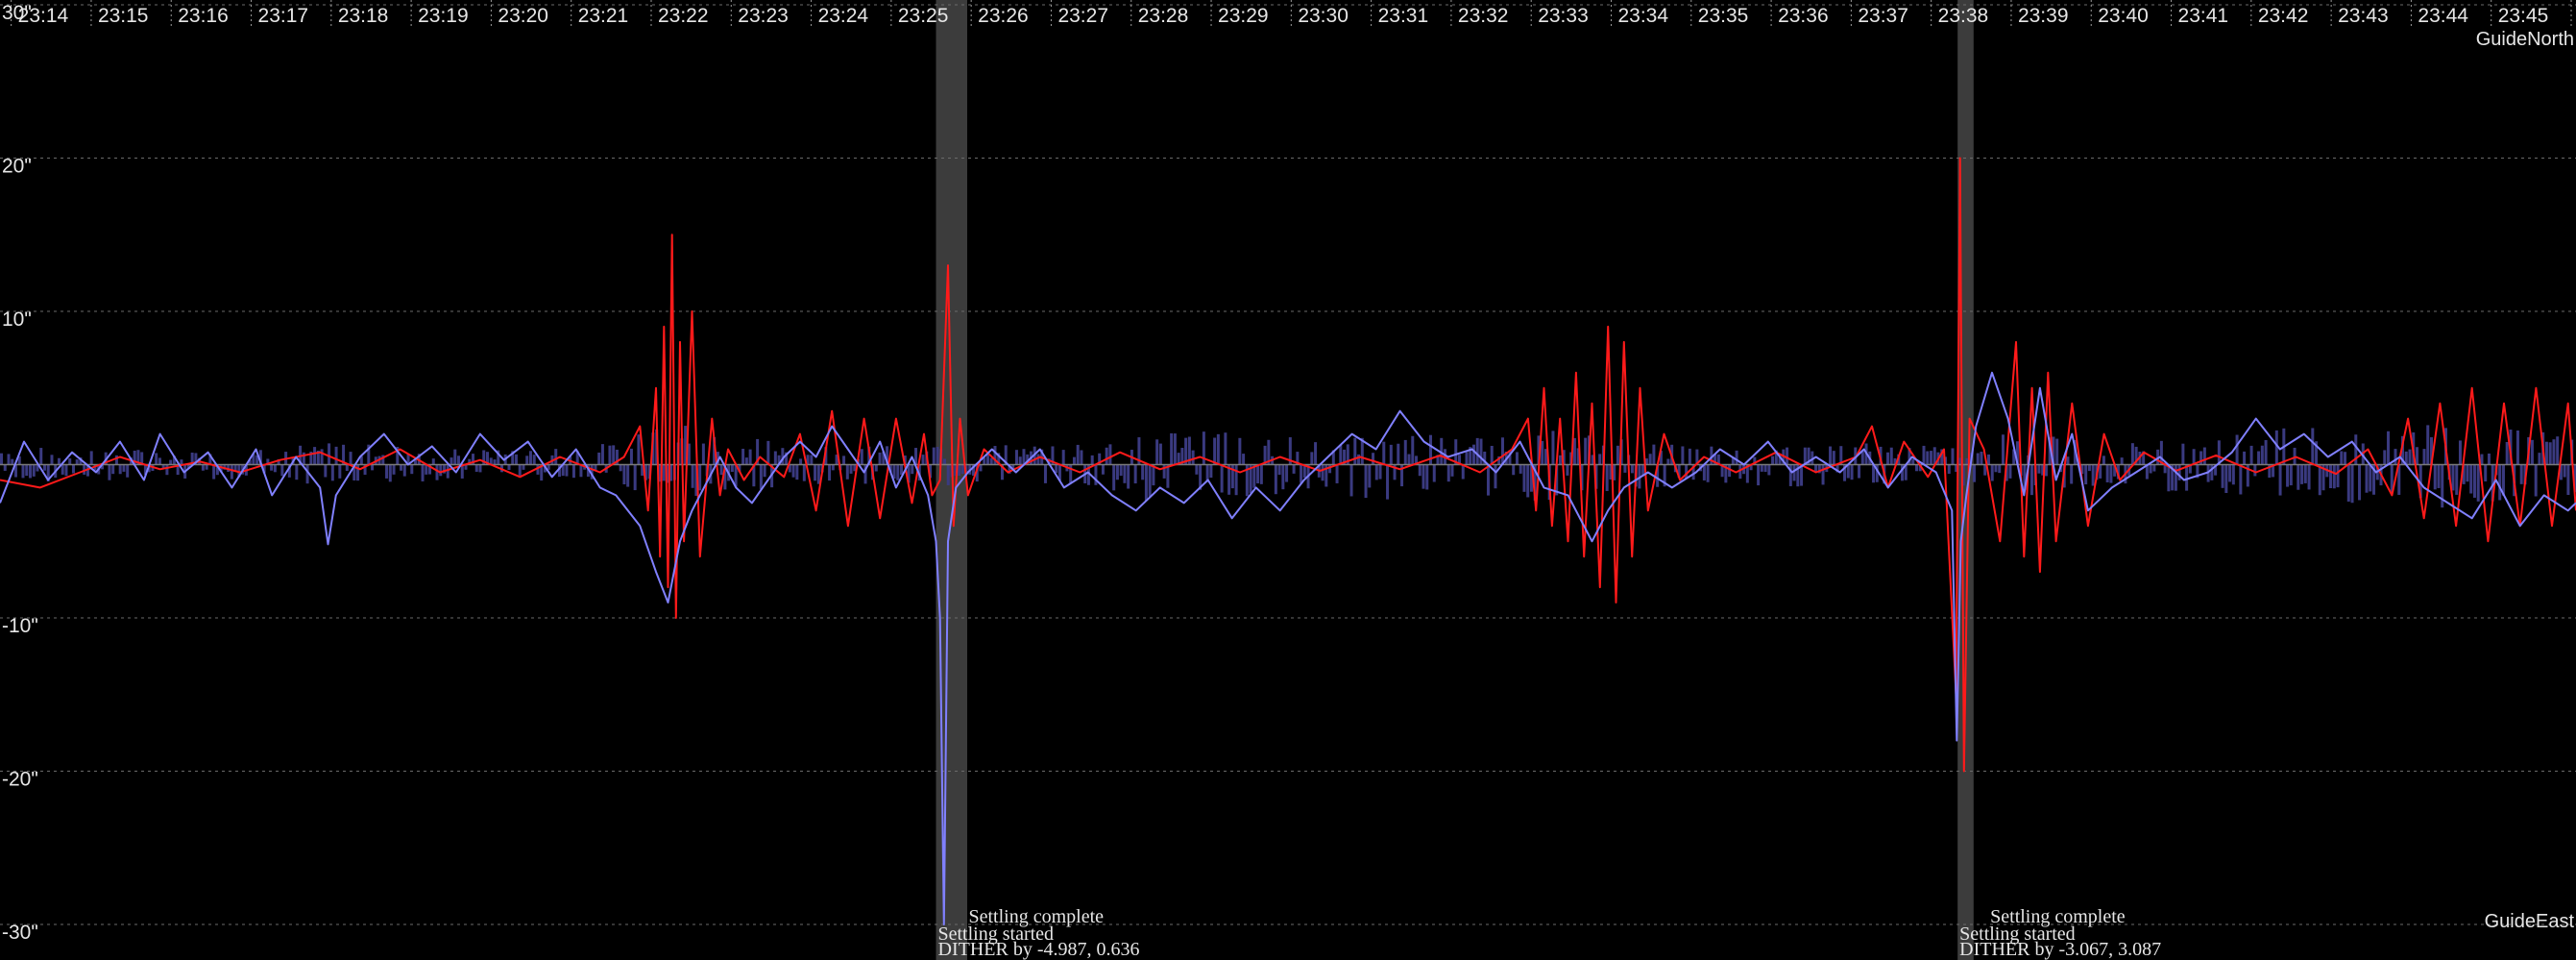  Describe the element at coordinates (1643, 16) in the screenshot. I see `x-tick-label: 23:34` at that location.